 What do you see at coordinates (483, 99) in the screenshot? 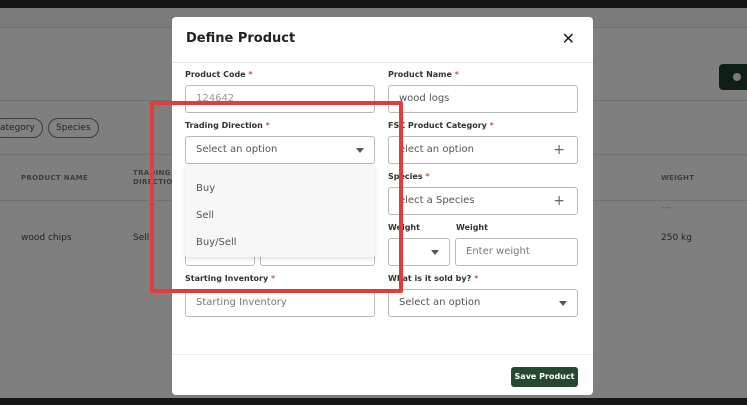
I see `product-name-input: wood logs` at bounding box center [483, 99].